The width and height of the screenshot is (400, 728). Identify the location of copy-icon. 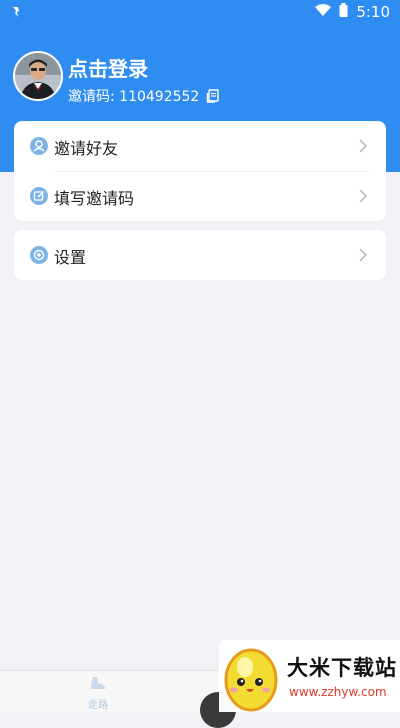
(213, 96).